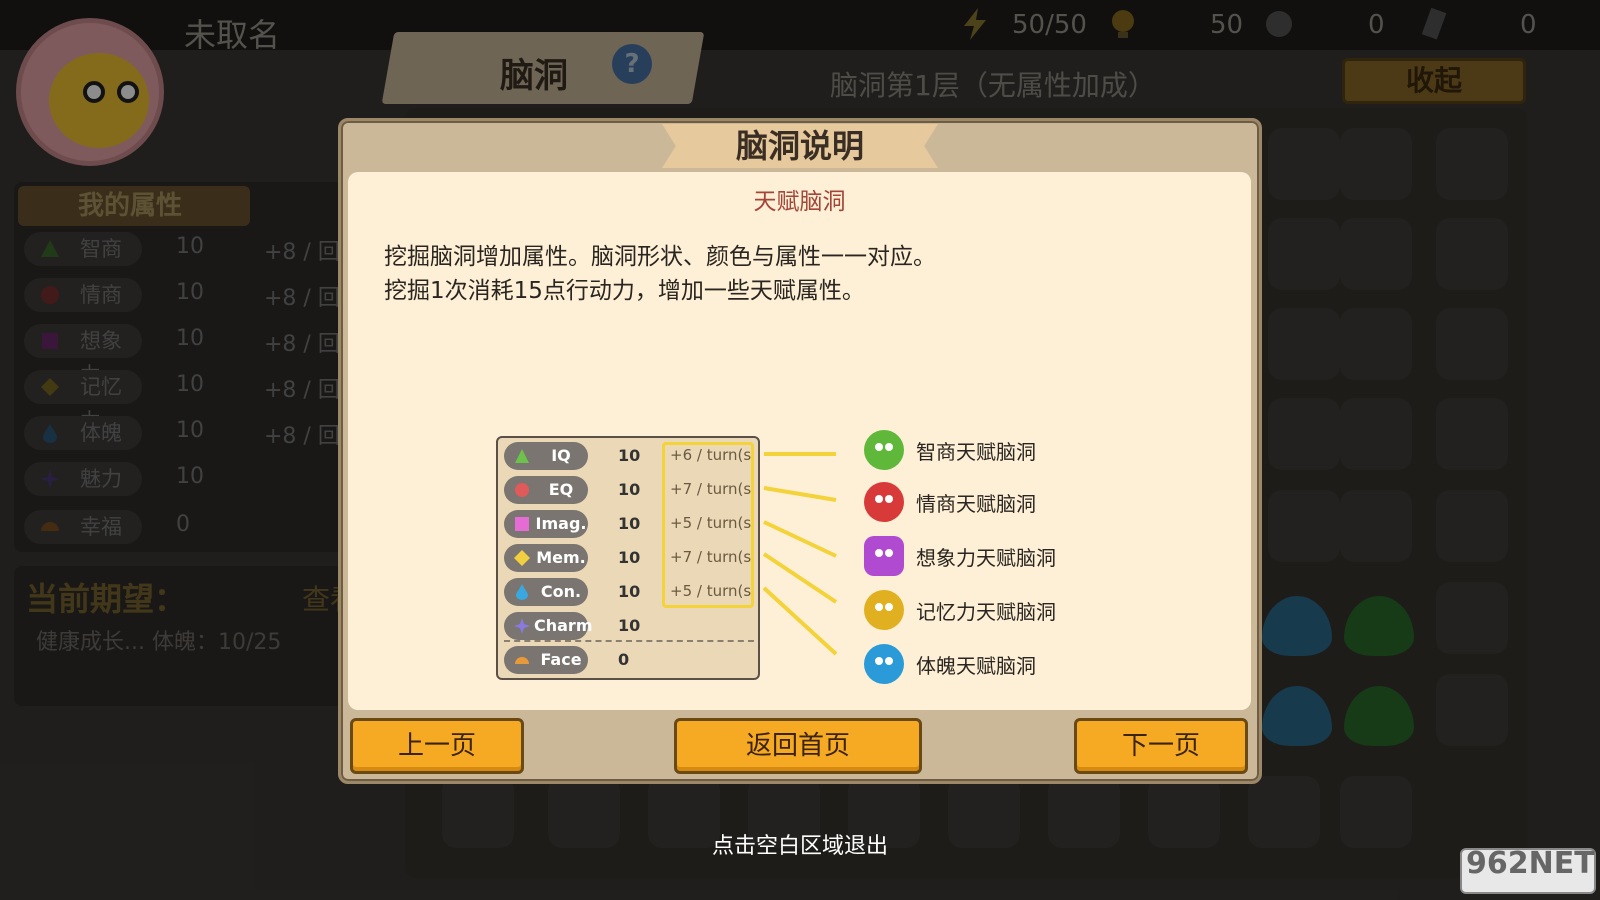 The image size is (1600, 900). I want to click on home-page-button: 返回首页, so click(798, 746).